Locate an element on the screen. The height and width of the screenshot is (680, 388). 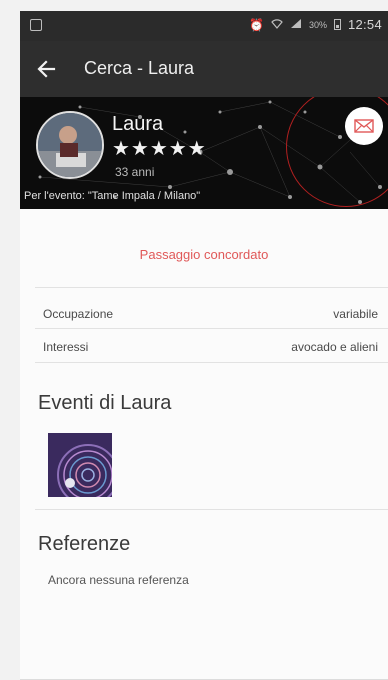
battery-percent: 30% is located at coordinates (317, 24).